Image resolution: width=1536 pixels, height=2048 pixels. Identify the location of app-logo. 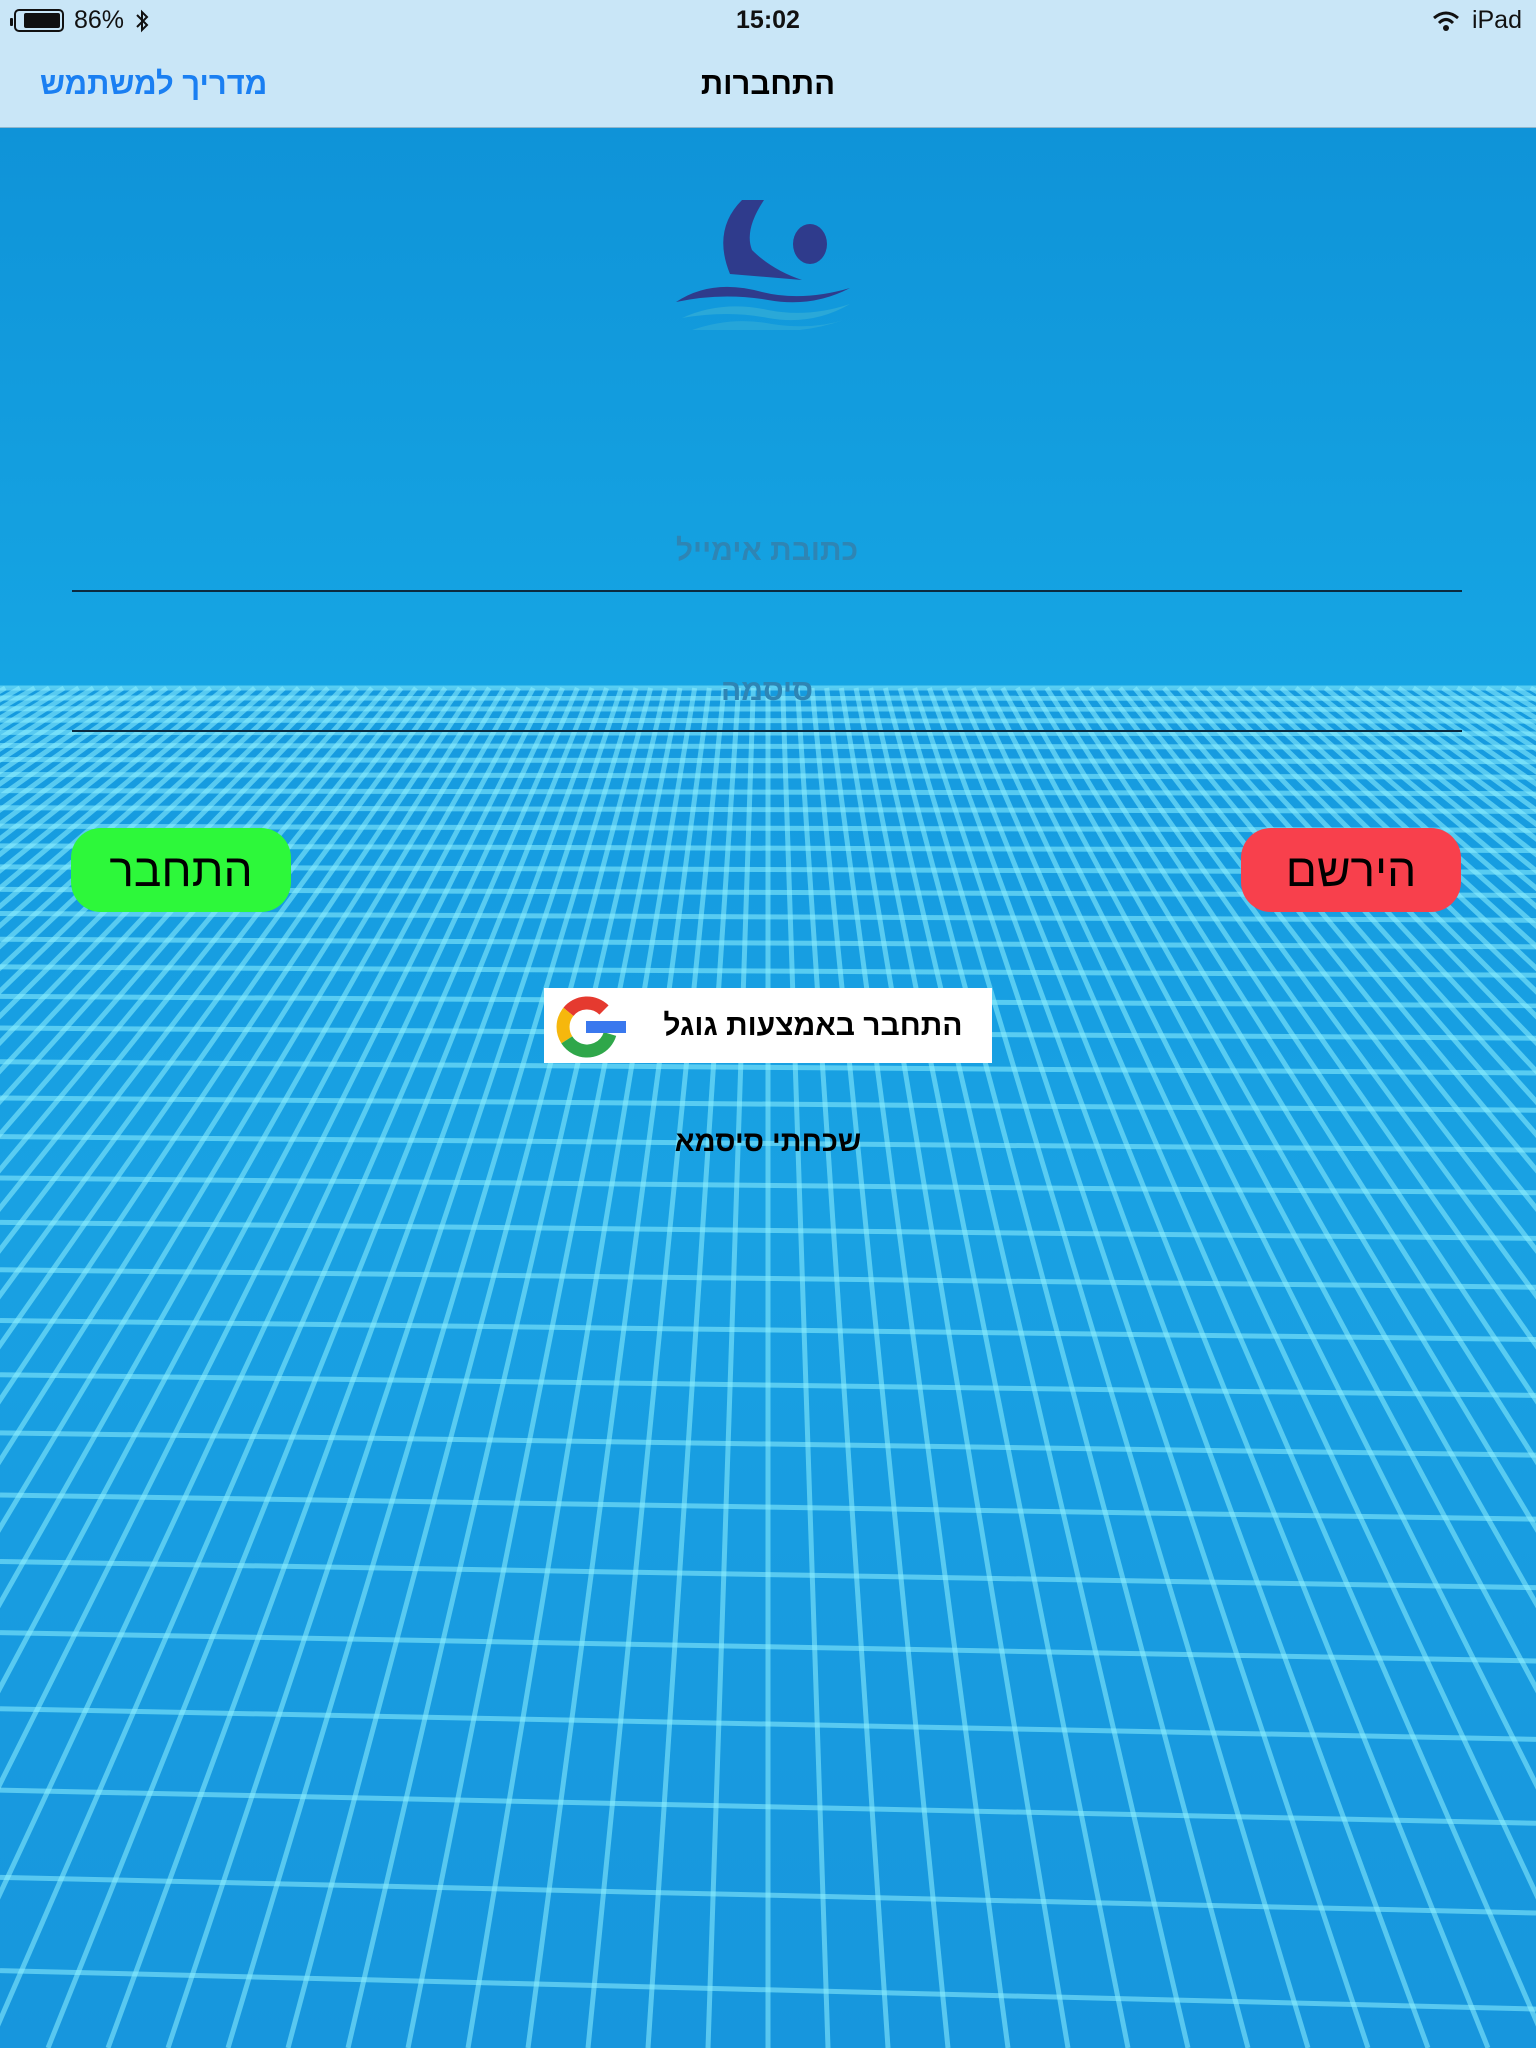
(764, 260).